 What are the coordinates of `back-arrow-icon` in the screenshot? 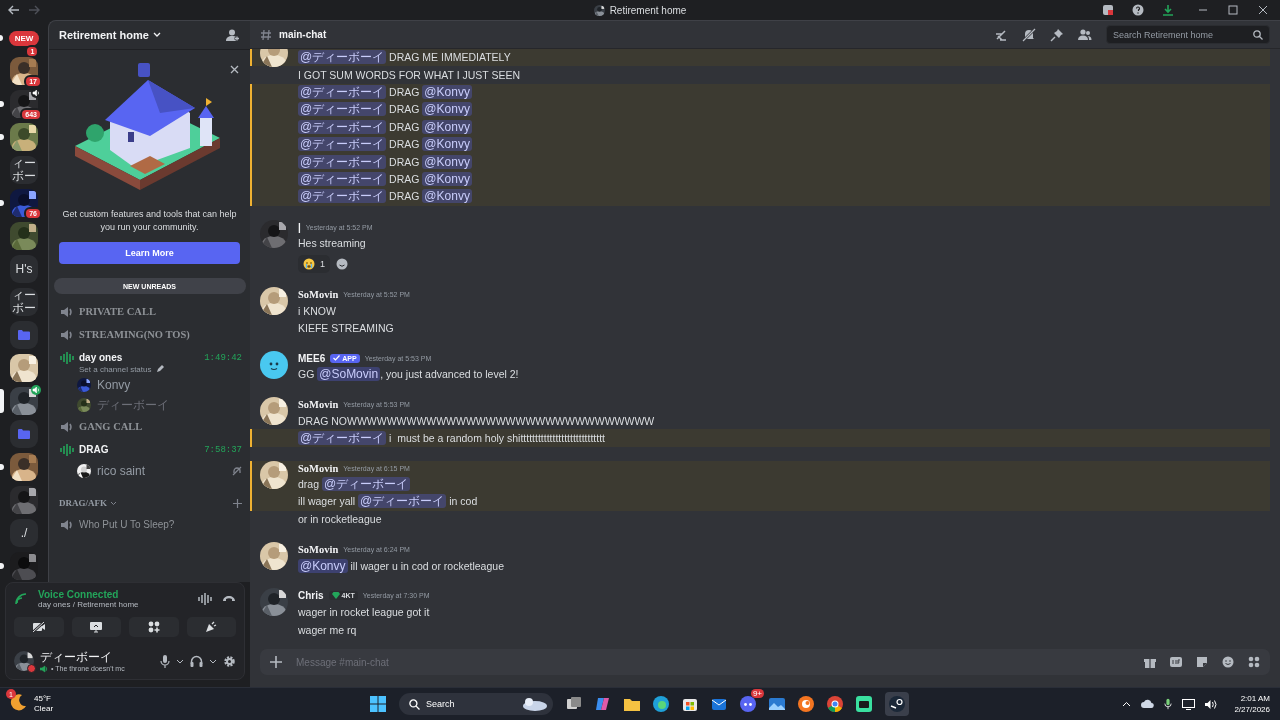 It's located at (14, 10).